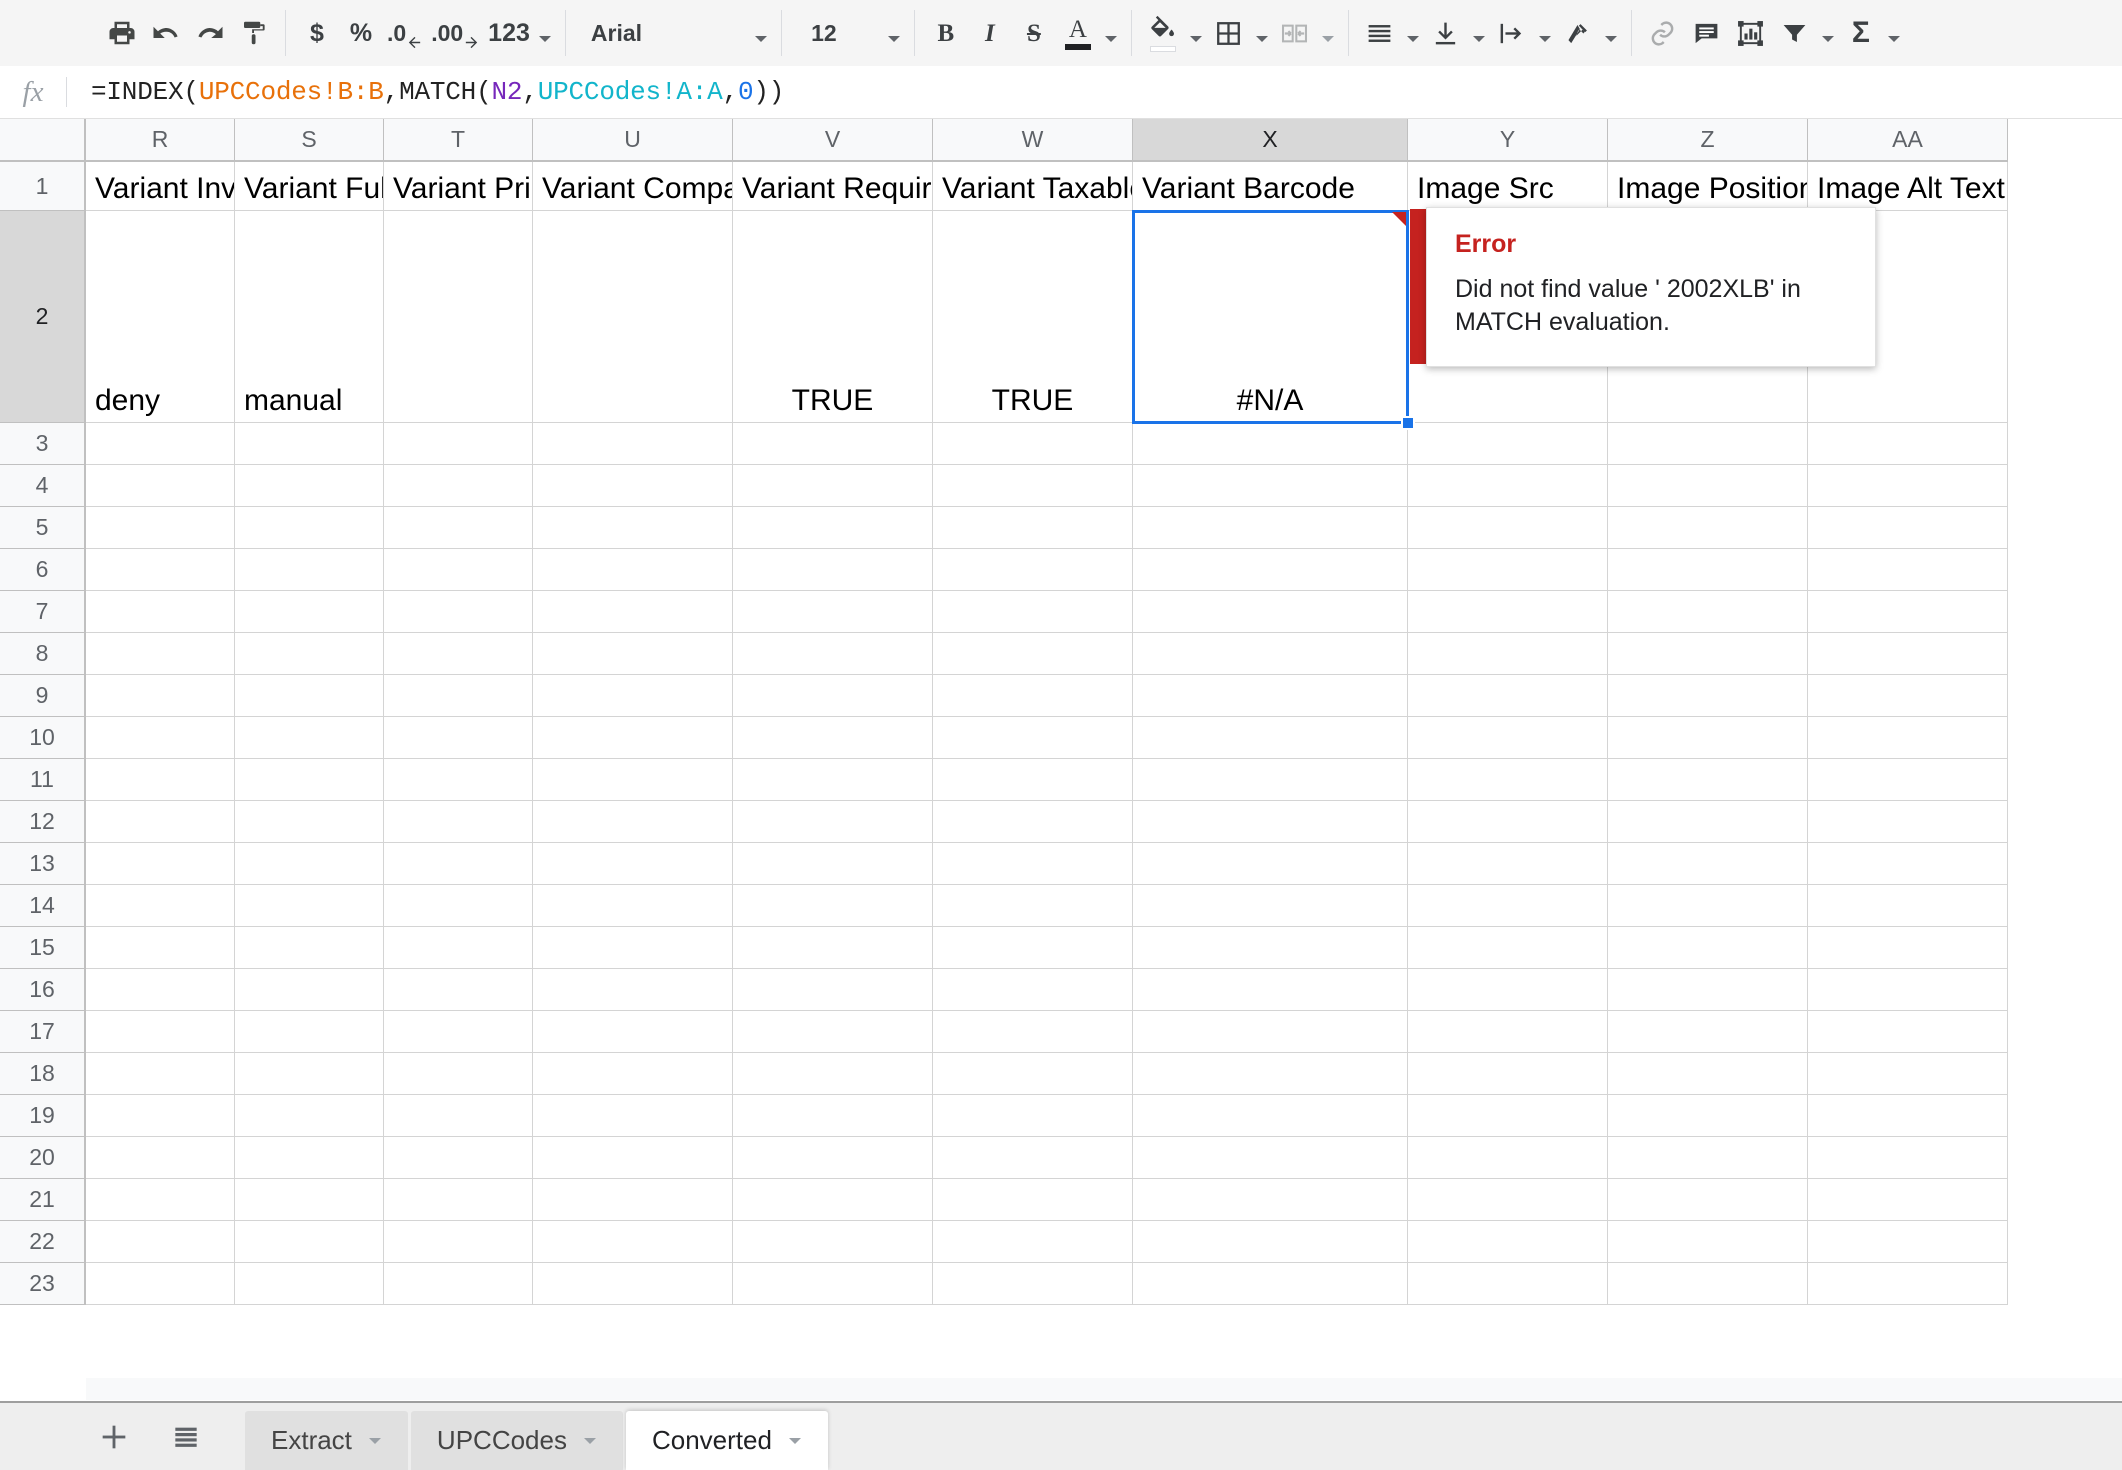 This screenshot has width=2122, height=1470. What do you see at coordinates (309, 444) in the screenshot?
I see `cell-S3` at bounding box center [309, 444].